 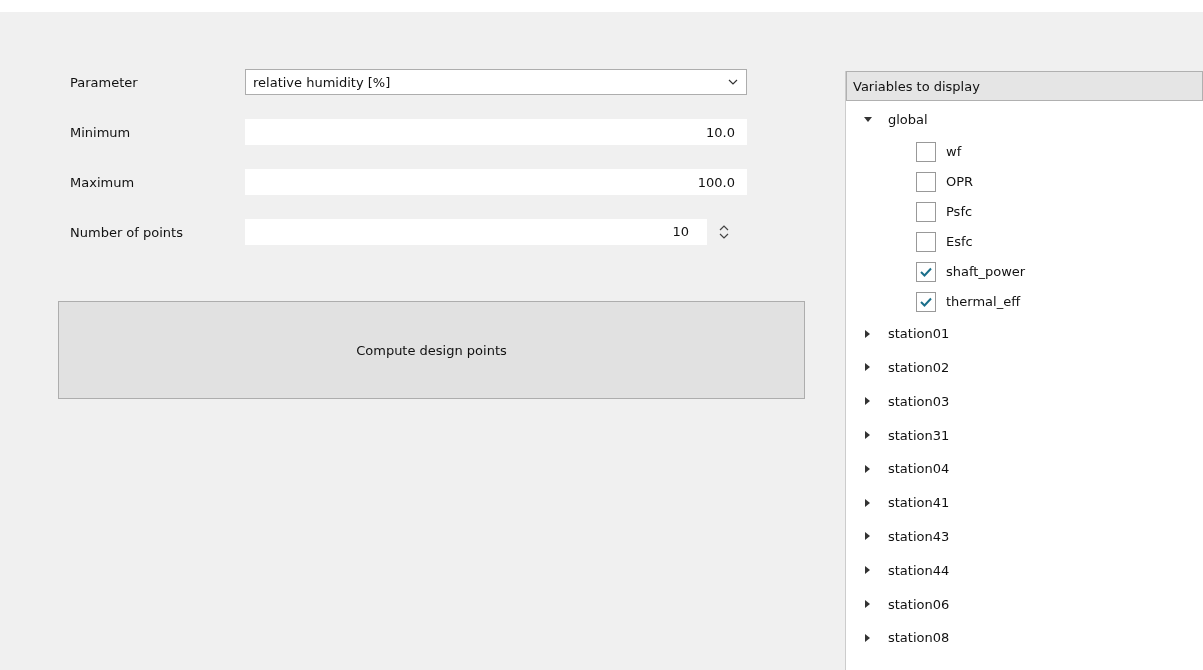 What do you see at coordinates (954, 152) in the screenshot?
I see `checkbox-label: wf` at bounding box center [954, 152].